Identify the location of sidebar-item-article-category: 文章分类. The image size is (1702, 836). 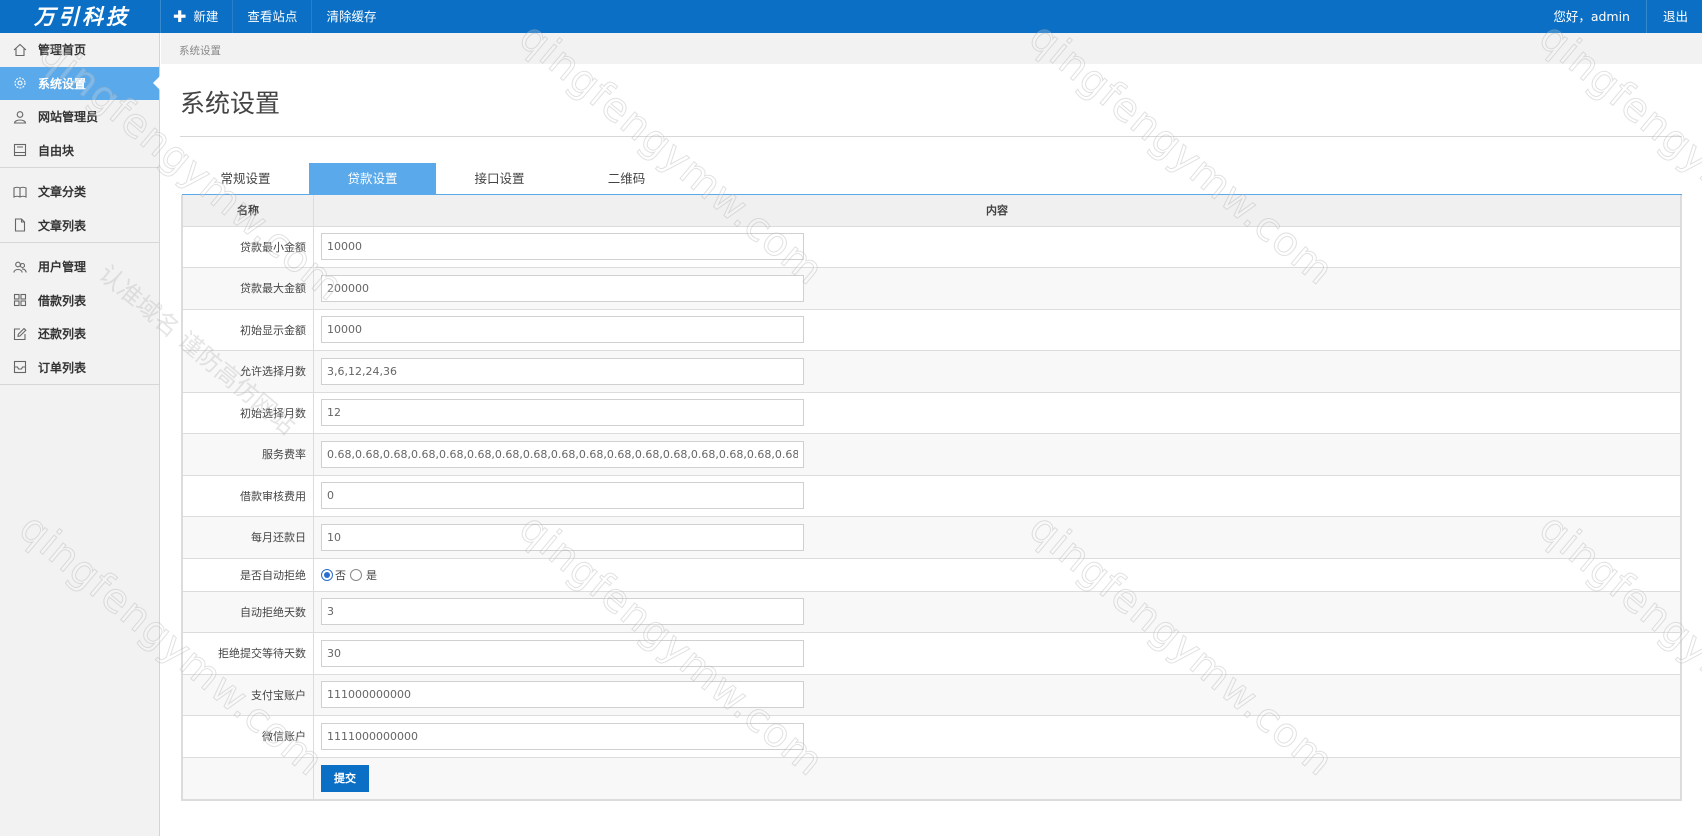
(79, 192).